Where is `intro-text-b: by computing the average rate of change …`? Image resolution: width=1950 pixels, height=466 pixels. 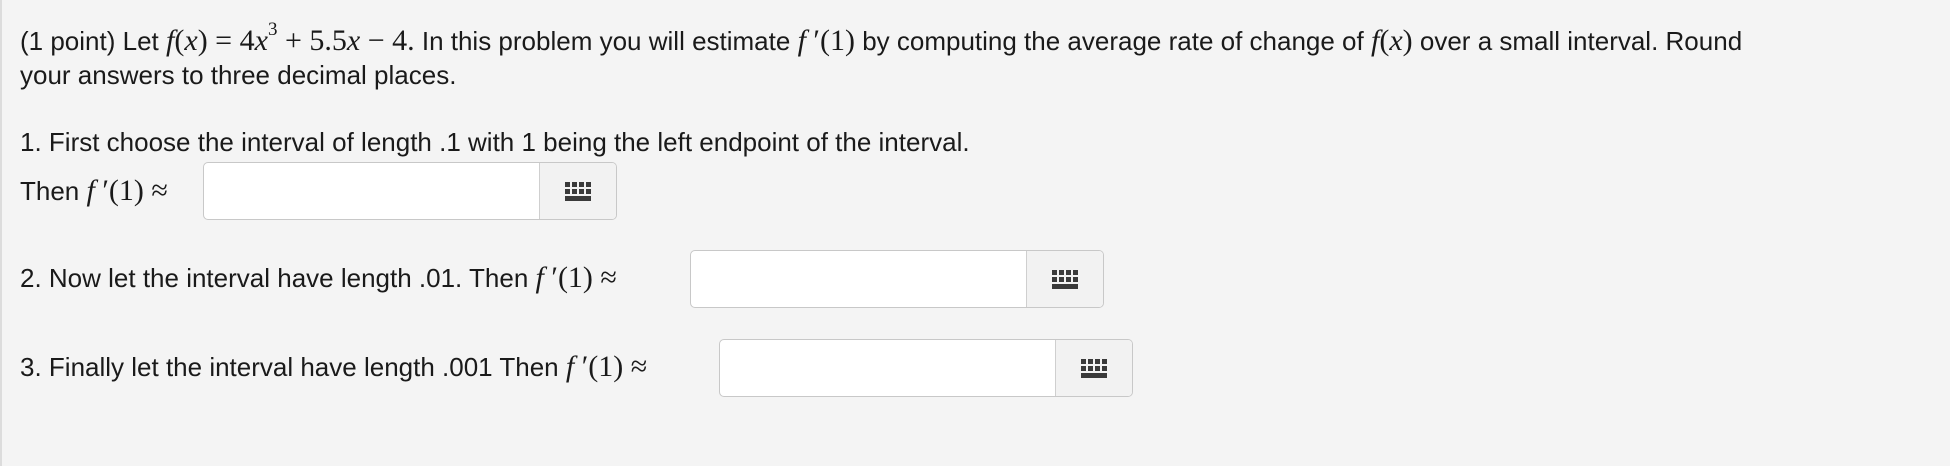
intro-text-b: by computing the average rate of change … is located at coordinates (1113, 41).